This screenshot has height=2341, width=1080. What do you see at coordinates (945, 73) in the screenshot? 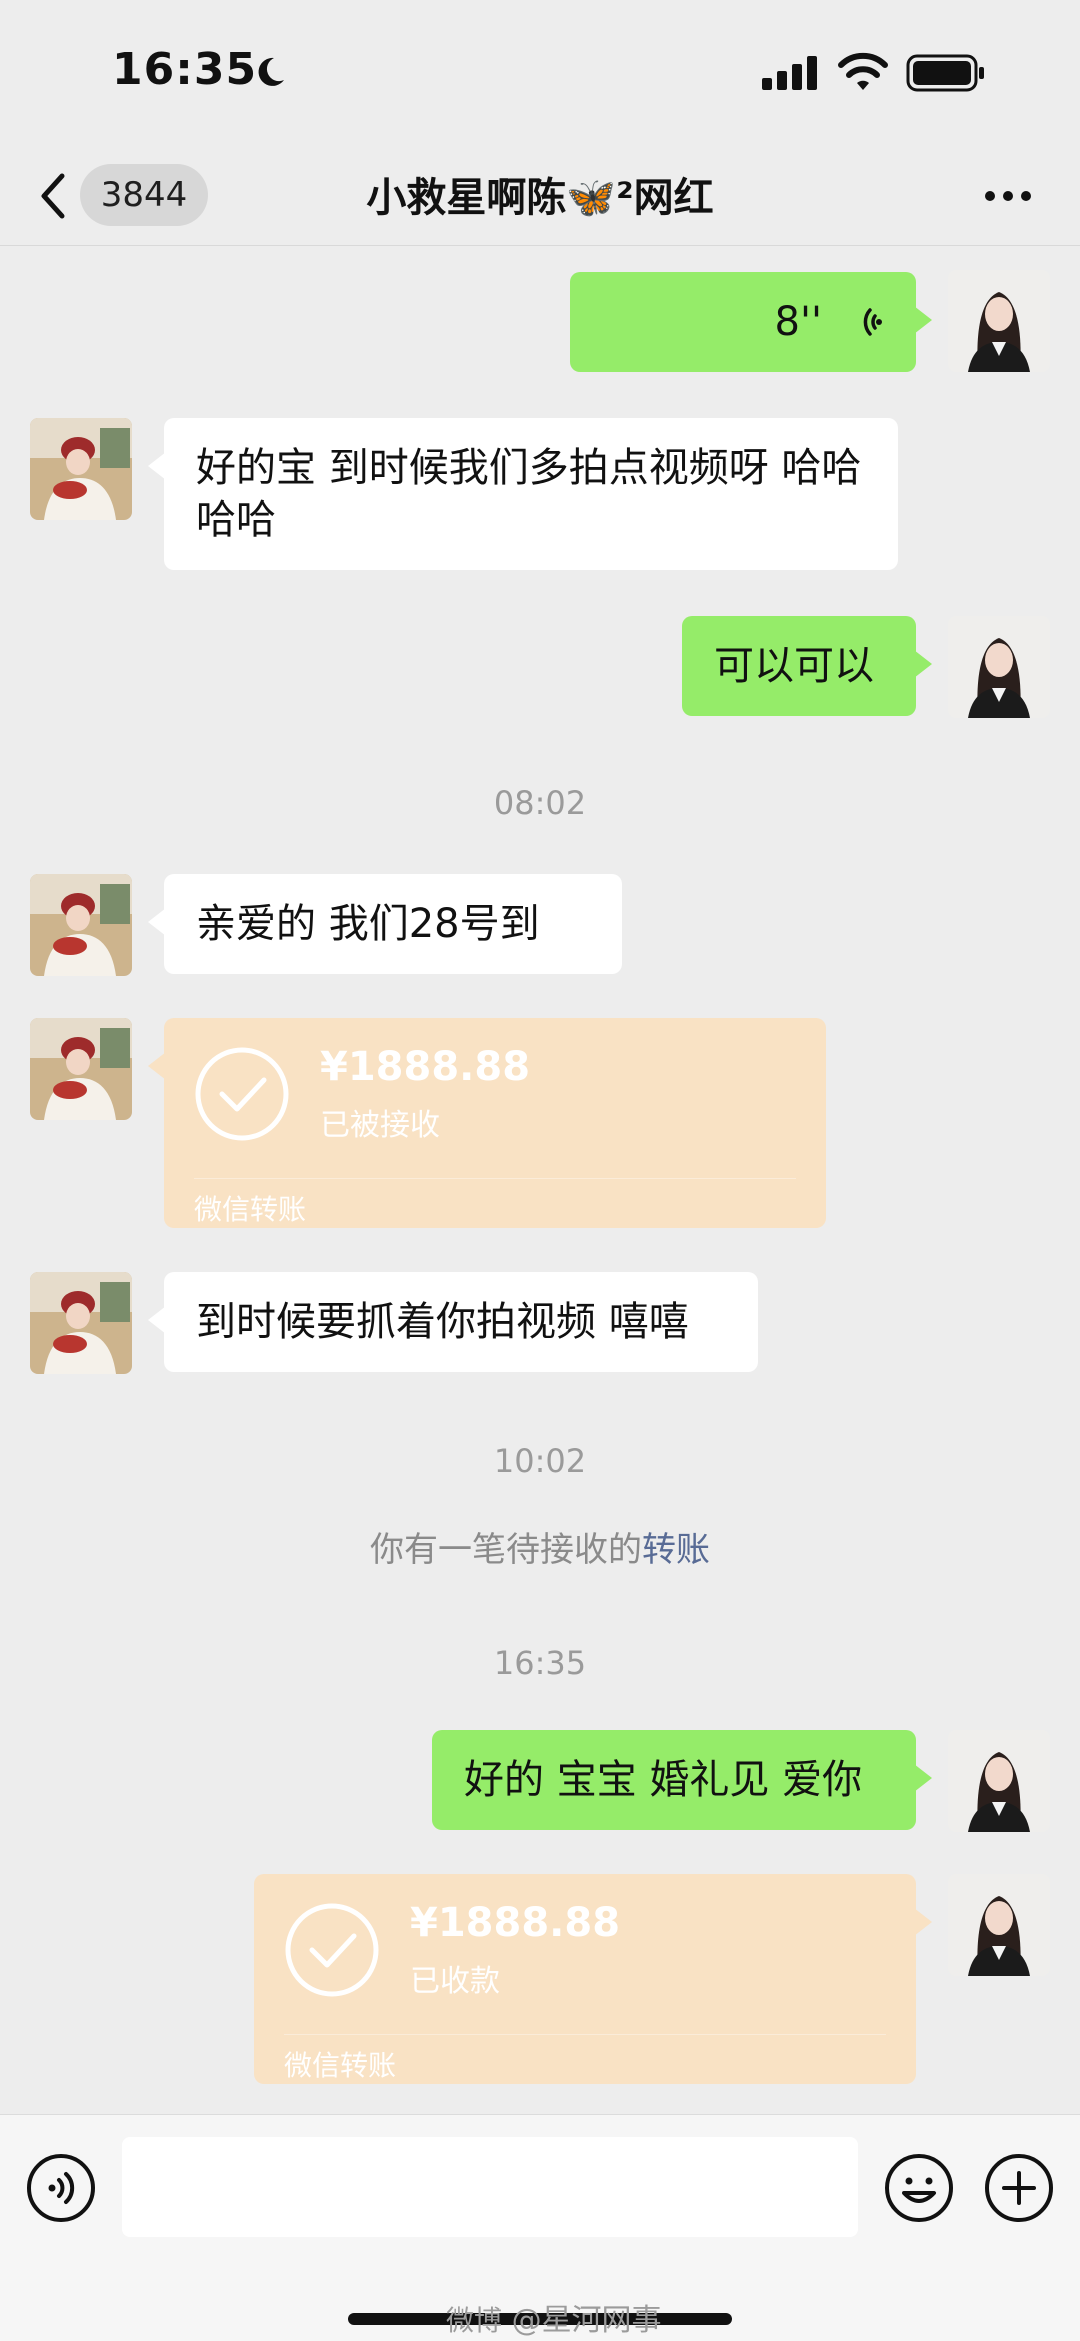
I see `battery-icon` at bounding box center [945, 73].